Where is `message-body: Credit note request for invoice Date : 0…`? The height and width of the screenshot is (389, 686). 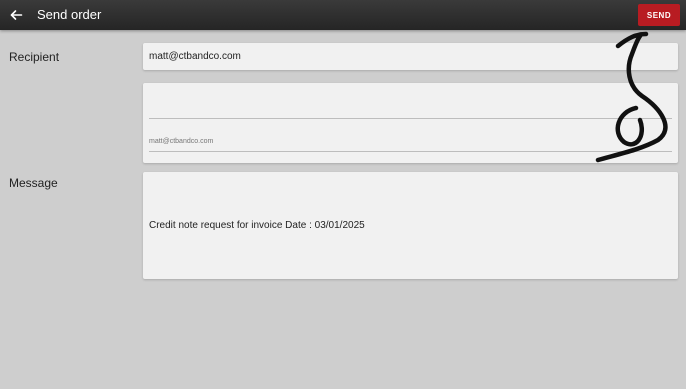 message-body: Credit note request for invoice Date : 0… is located at coordinates (257, 225).